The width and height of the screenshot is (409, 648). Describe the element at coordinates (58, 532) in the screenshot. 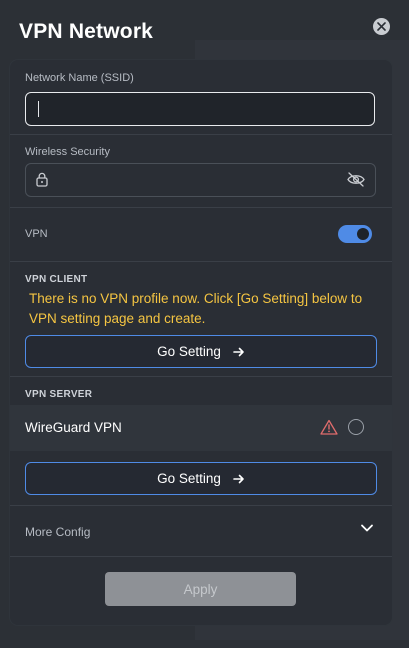

I see `more-config-label: More Config` at that location.